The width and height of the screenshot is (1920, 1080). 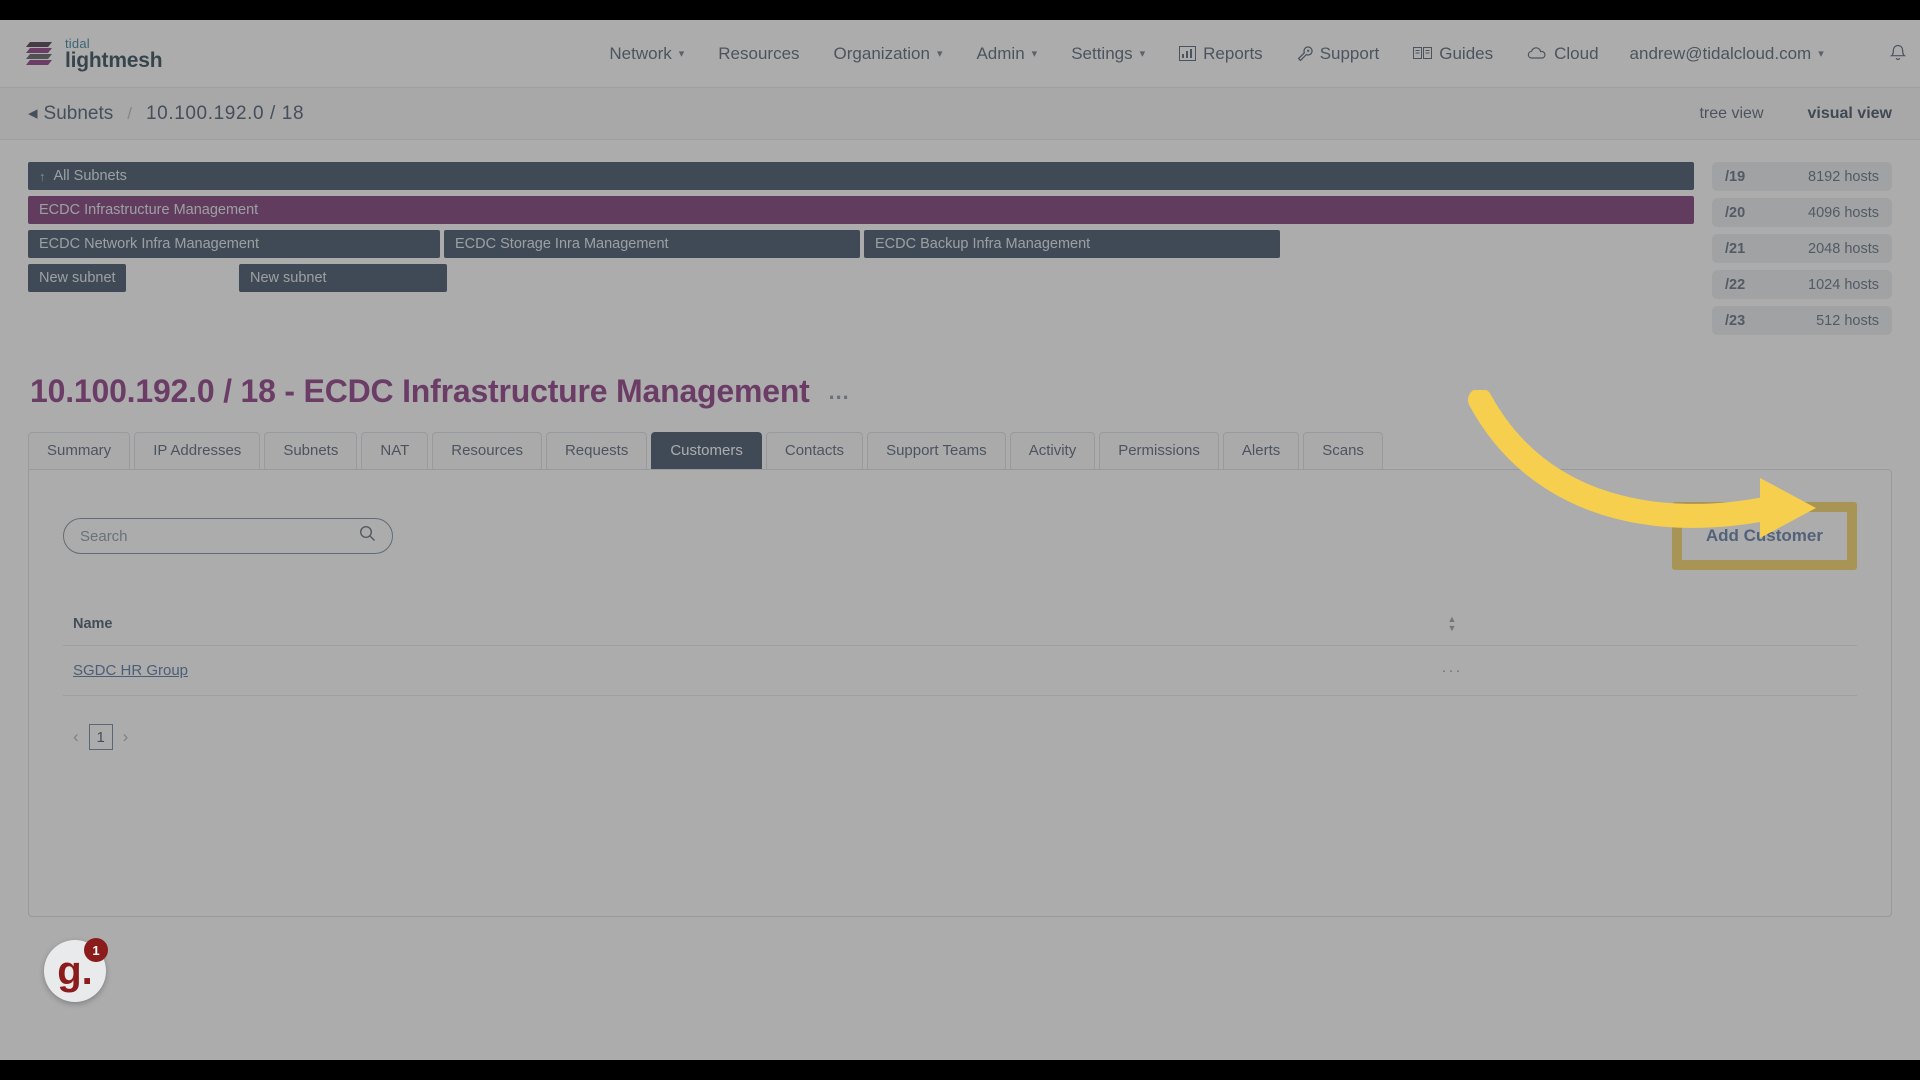 I want to click on tab-alerts: Alerts, so click(x=1261, y=450).